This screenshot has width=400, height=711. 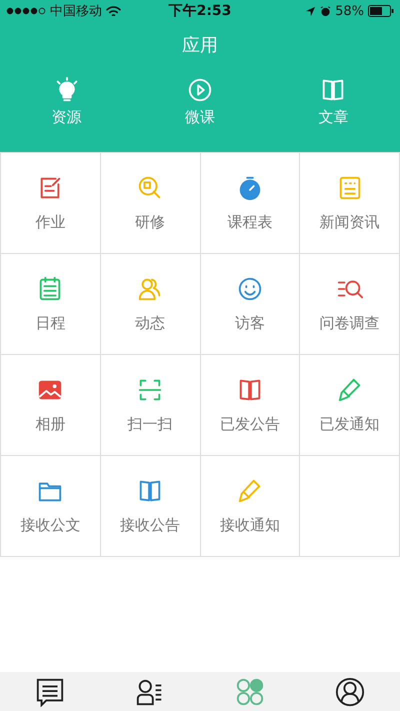 What do you see at coordinates (250, 405) in the screenshot?
I see `app-tile: 已发公告` at bounding box center [250, 405].